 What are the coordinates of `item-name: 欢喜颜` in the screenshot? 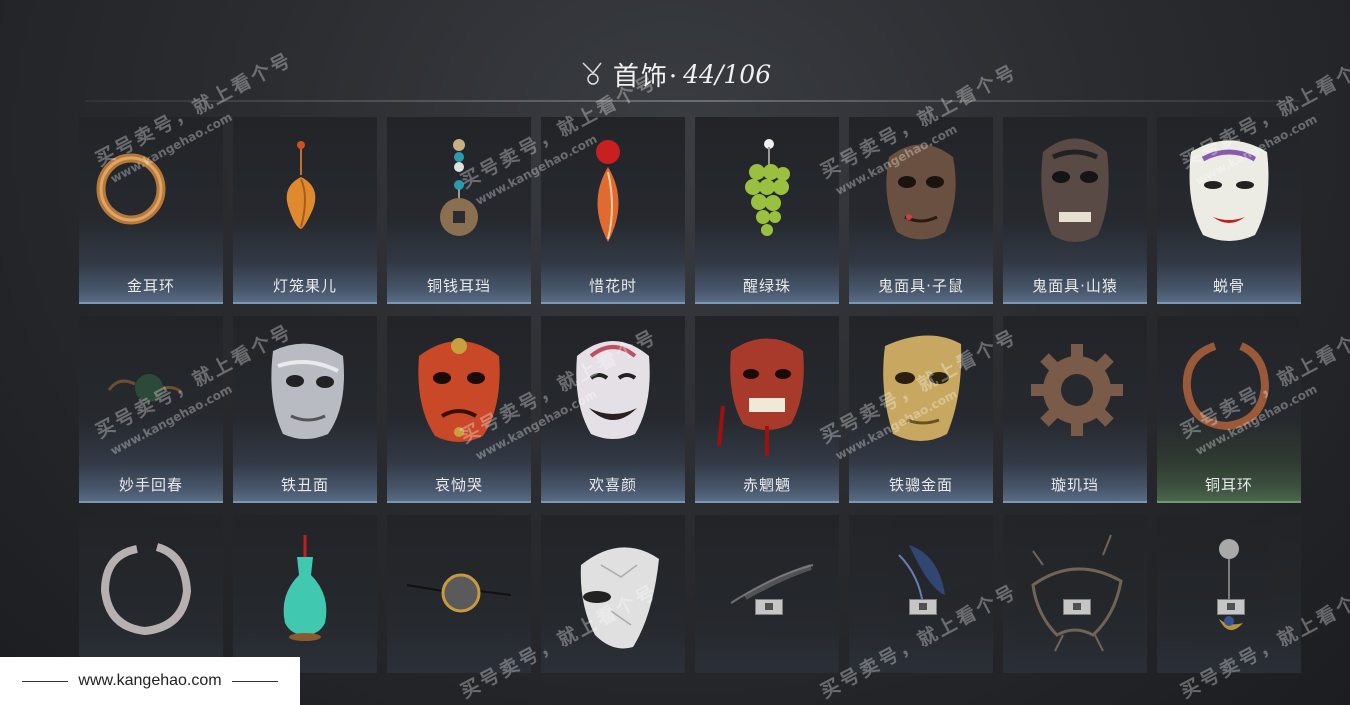 It's located at (612, 485).